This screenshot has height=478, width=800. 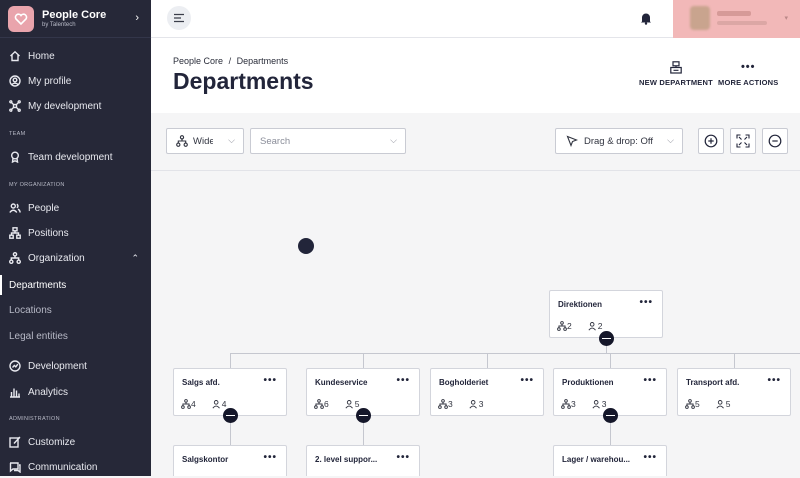 I want to click on positions-icon, so click(x=15, y=233).